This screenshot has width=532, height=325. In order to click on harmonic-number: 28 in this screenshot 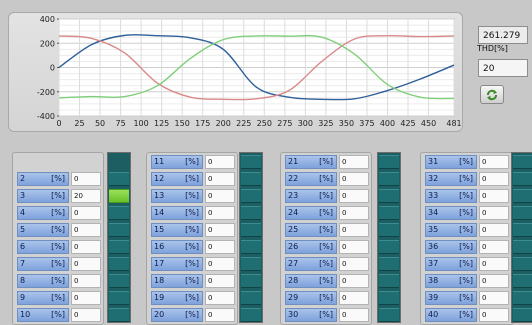, I will do `click(293, 280)`.